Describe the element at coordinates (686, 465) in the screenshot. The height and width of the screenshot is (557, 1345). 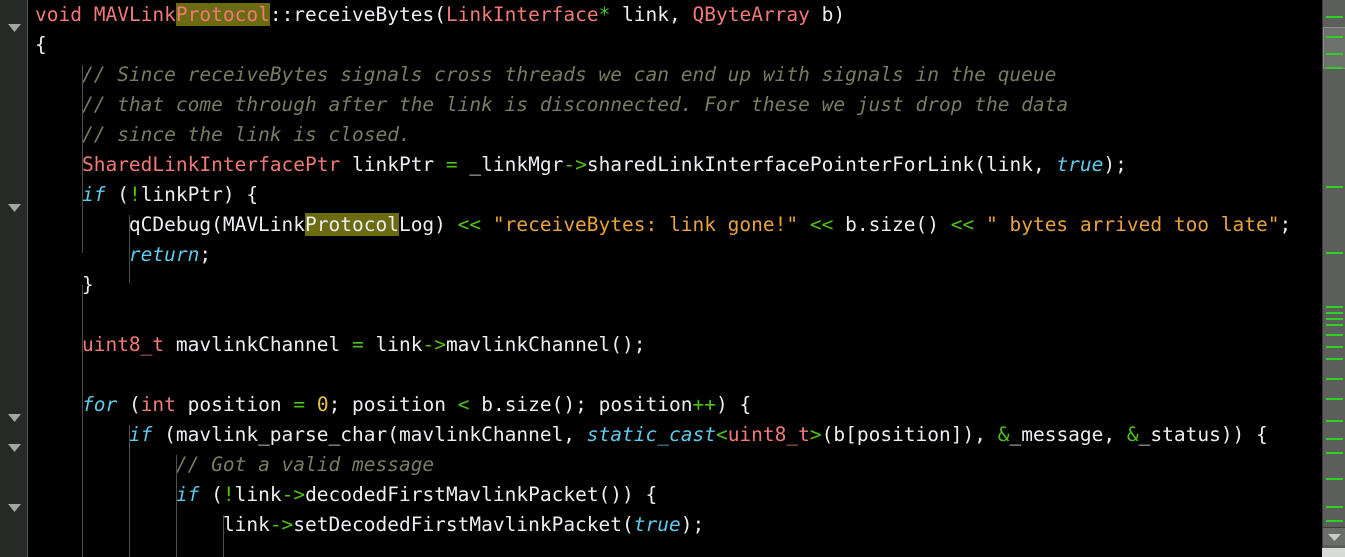
I see `code-line: // Got a valid message` at that location.